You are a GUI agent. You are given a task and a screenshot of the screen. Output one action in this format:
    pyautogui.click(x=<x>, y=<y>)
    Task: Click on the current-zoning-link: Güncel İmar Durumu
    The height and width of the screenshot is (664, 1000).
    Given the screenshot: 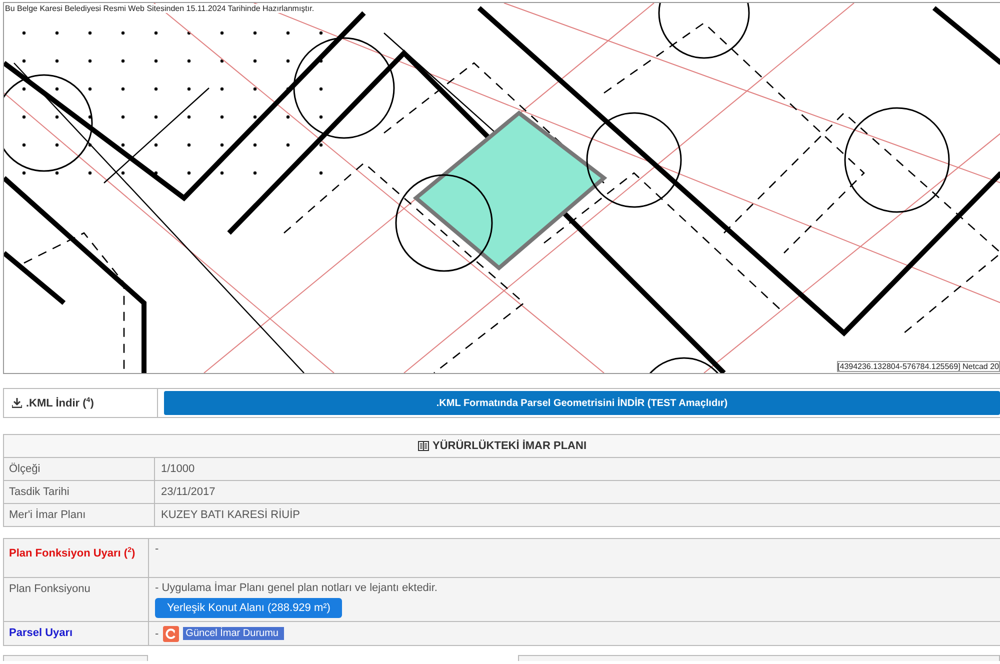 What is the action you would take?
    pyautogui.click(x=233, y=633)
    